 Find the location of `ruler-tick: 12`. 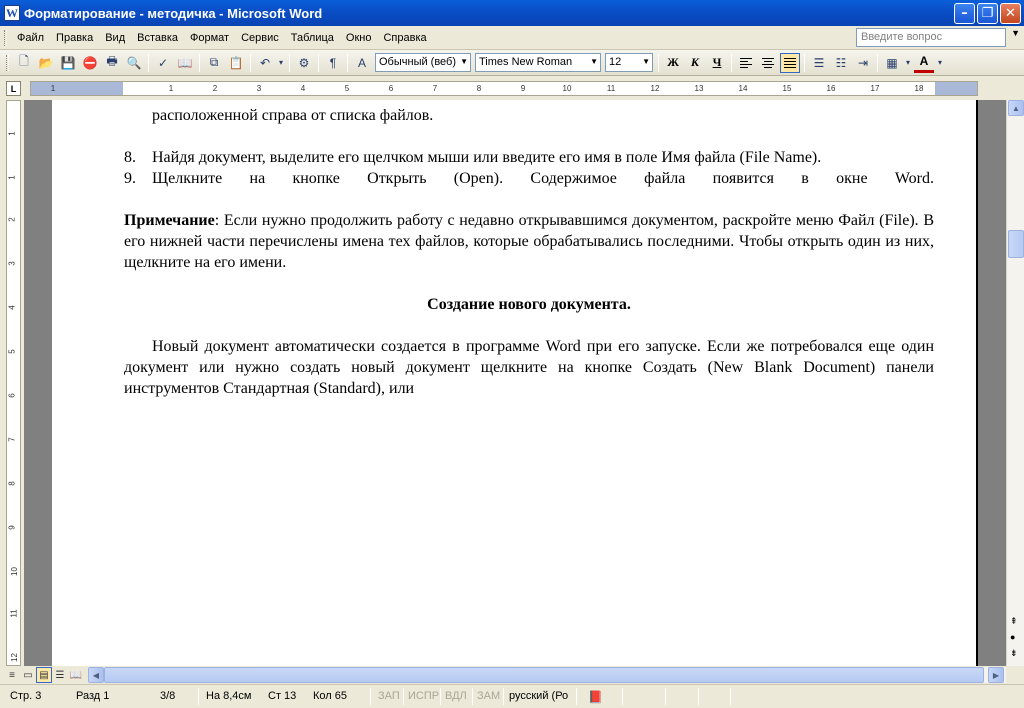

ruler-tick: 12 is located at coordinates (14, 657).